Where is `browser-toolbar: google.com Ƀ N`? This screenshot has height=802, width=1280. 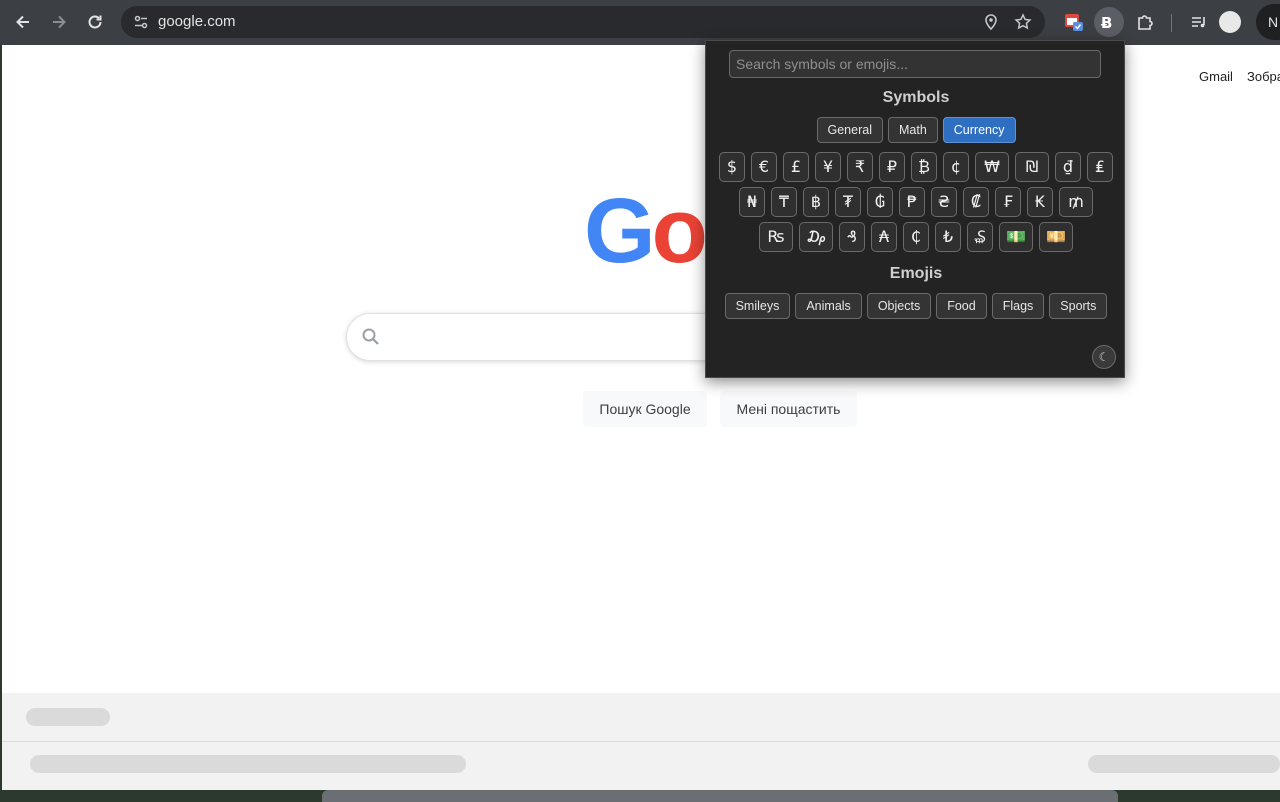 browser-toolbar: google.com Ƀ N is located at coordinates (640, 22).